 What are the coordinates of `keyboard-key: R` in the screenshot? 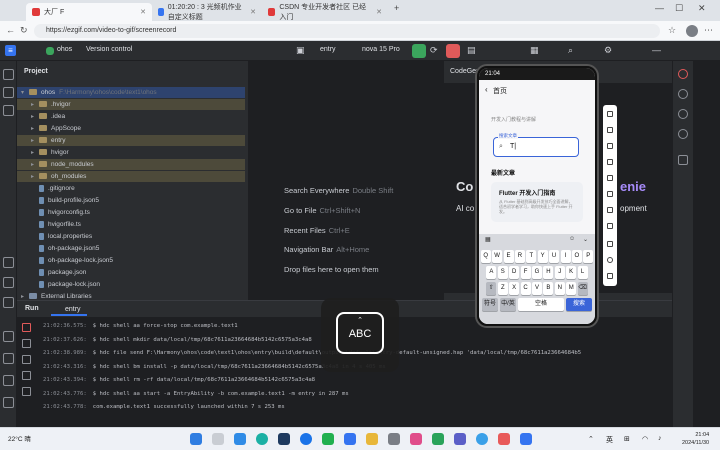 It's located at (519, 256).